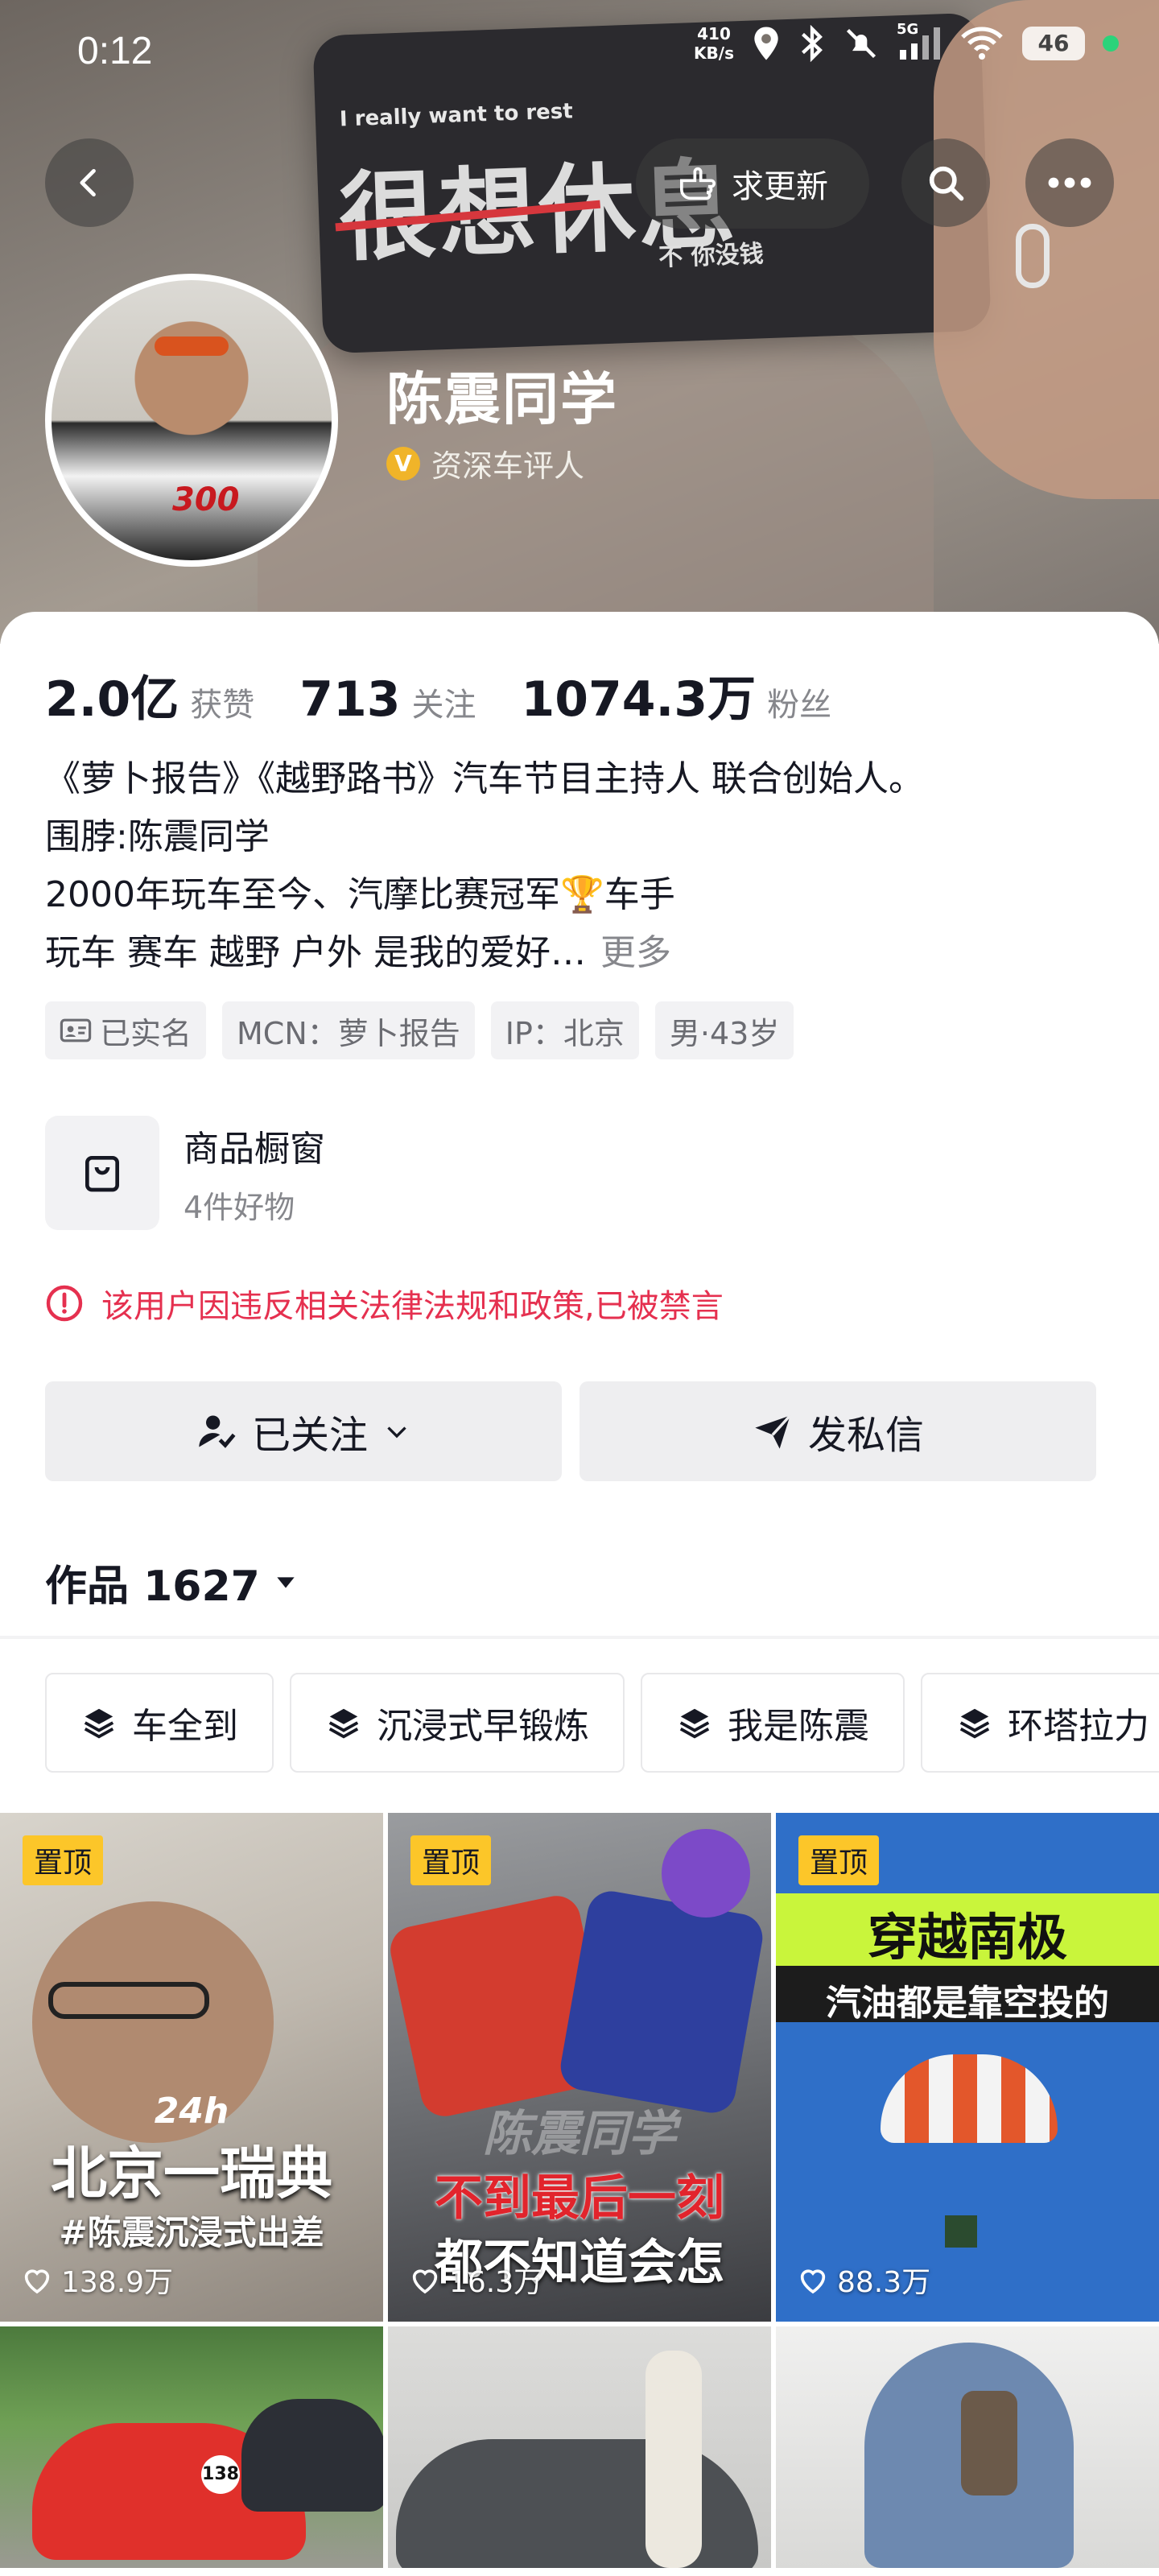 This screenshot has height=2576, width=1159. I want to click on more-options-button, so click(1069, 182).